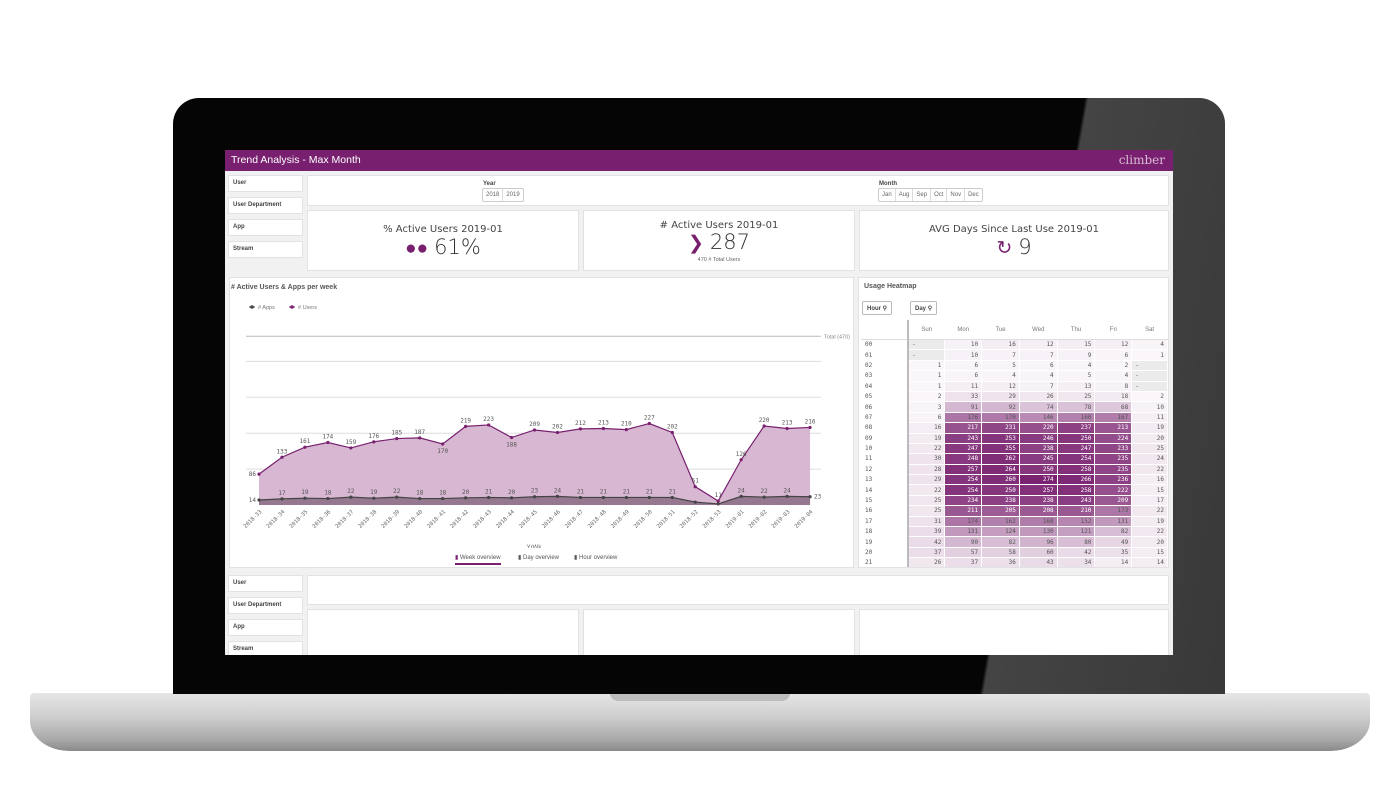  What do you see at coordinates (1113, 532) in the screenshot?
I see `heatmap-cell: 82` at bounding box center [1113, 532].